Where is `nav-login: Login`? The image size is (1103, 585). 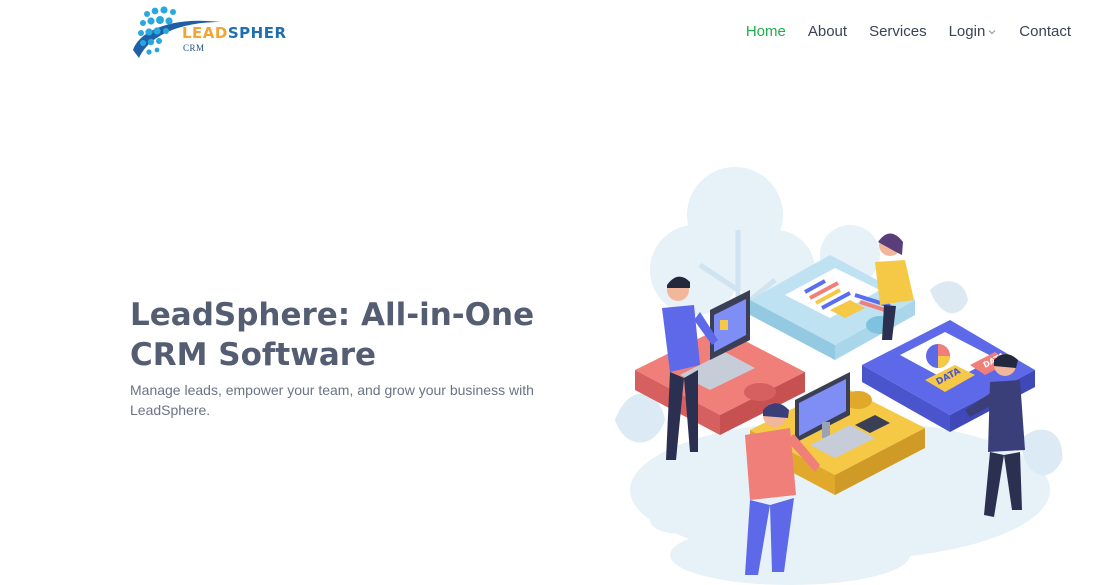
nav-login: Login is located at coordinates (973, 32).